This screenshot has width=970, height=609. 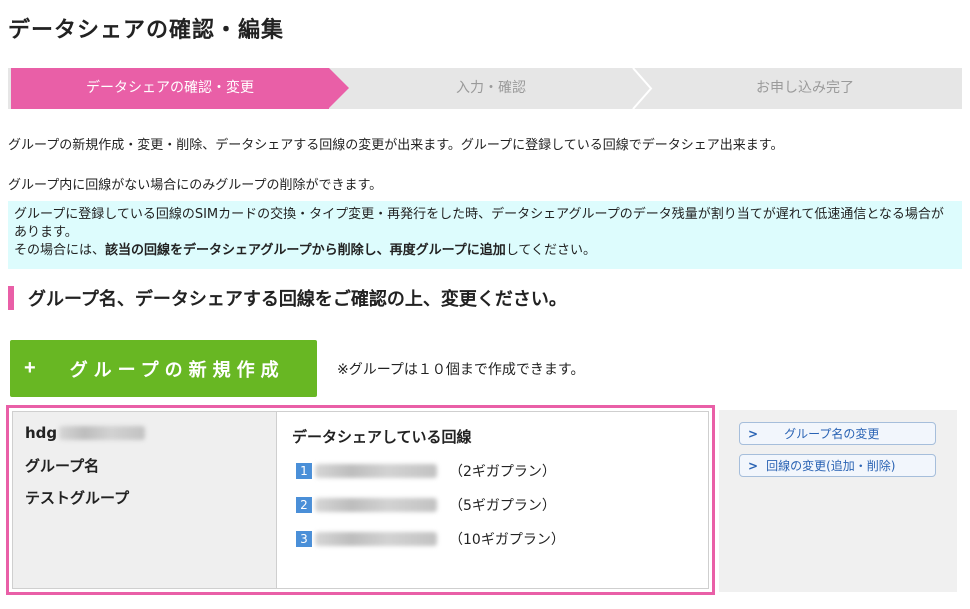 I want to click on plus-icon: +, so click(x=33, y=368).